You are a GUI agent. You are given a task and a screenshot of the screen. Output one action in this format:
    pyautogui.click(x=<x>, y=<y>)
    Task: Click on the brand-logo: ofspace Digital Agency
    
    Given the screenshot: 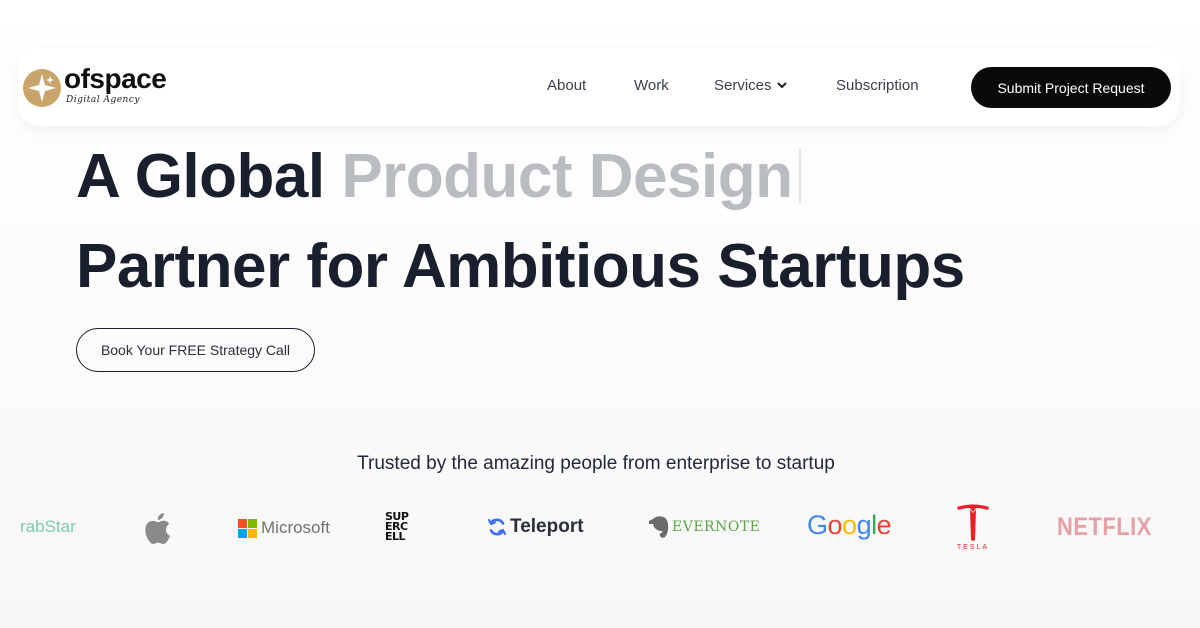 What is the action you would take?
    pyautogui.click(x=97, y=86)
    